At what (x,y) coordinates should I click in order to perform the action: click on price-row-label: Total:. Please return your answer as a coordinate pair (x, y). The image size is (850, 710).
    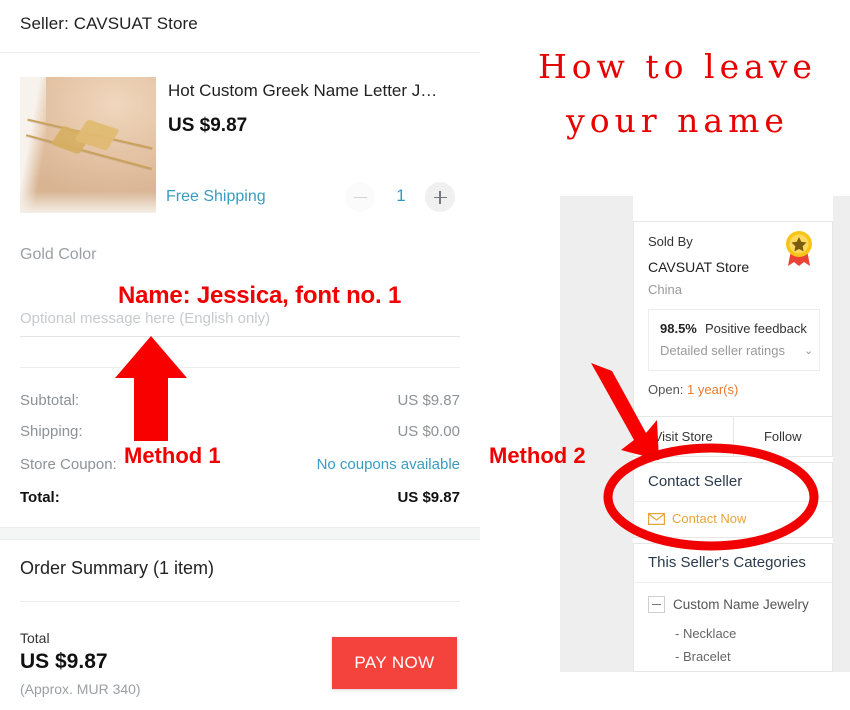
    Looking at the image, I should click on (40, 497).